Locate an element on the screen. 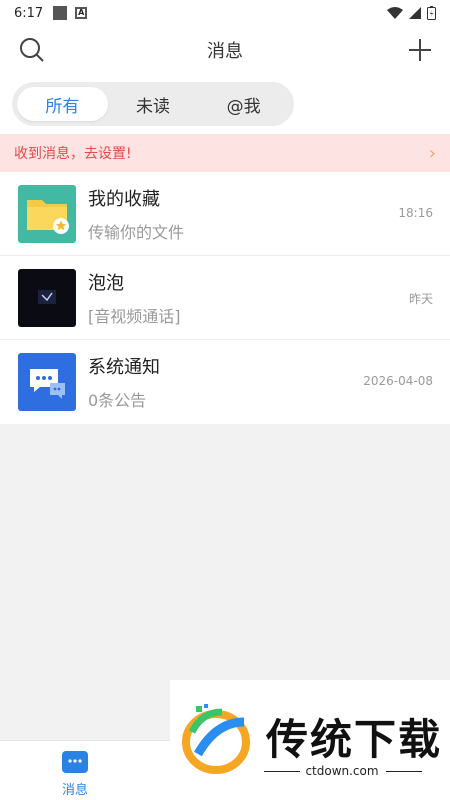 Image resolution: width=450 pixels, height=800 pixels. conversation-item-system-notice: 系统通知 0条公告 2026-04-08 is located at coordinates (225, 382).